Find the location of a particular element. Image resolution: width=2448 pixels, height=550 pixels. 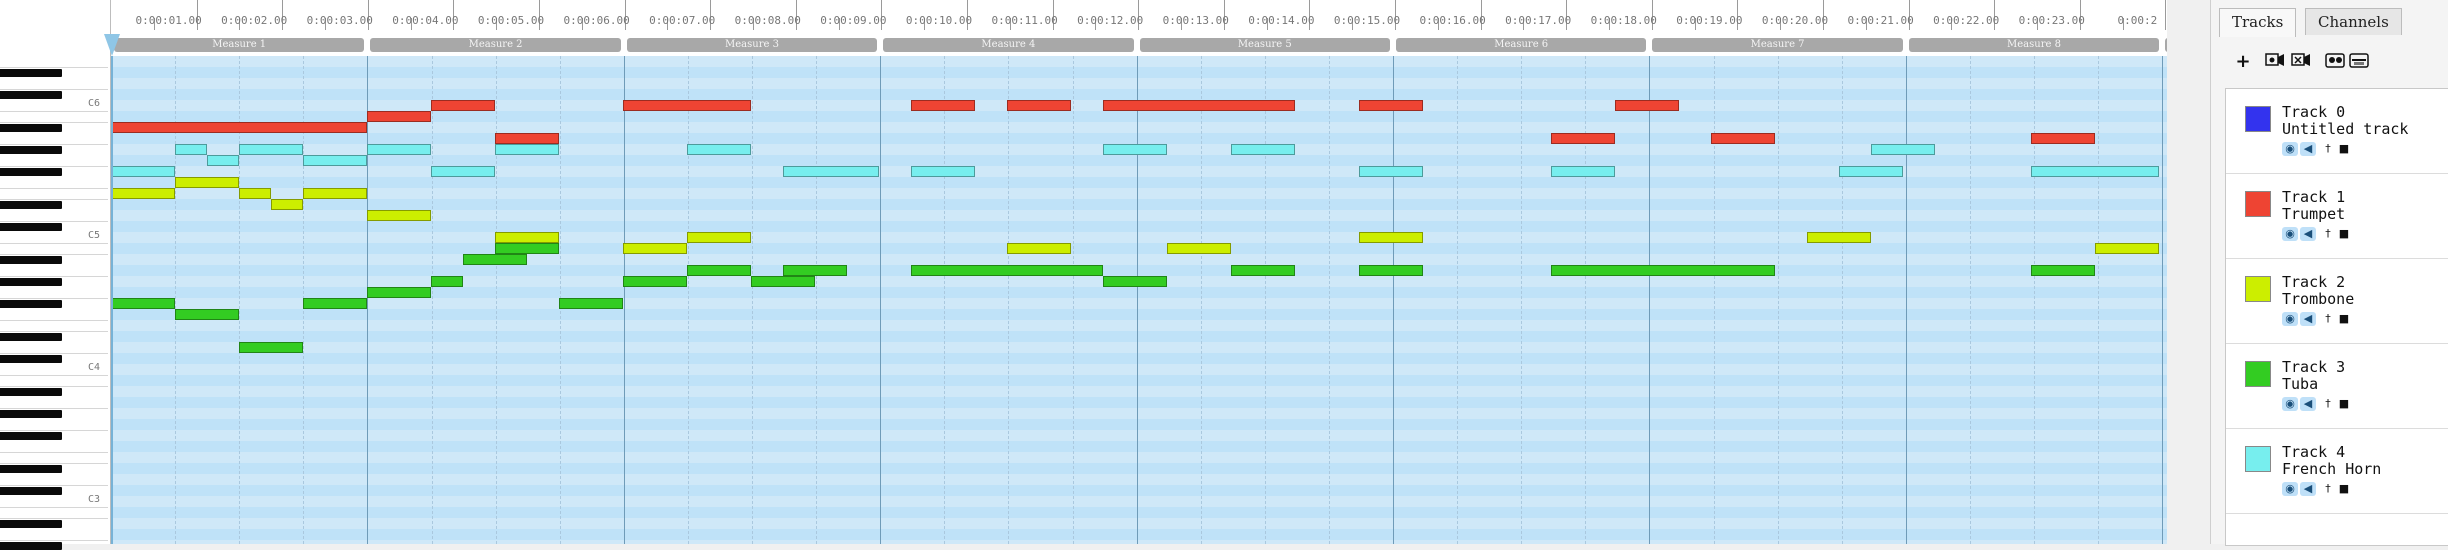

mute-all-button is located at coordinates (2301, 62).